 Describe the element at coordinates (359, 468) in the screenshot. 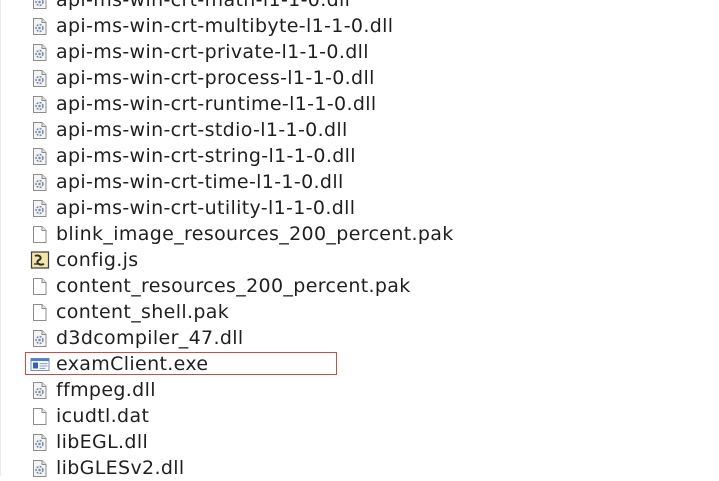

I see `file-row-libglesv2: libGLESv2.dll` at that location.